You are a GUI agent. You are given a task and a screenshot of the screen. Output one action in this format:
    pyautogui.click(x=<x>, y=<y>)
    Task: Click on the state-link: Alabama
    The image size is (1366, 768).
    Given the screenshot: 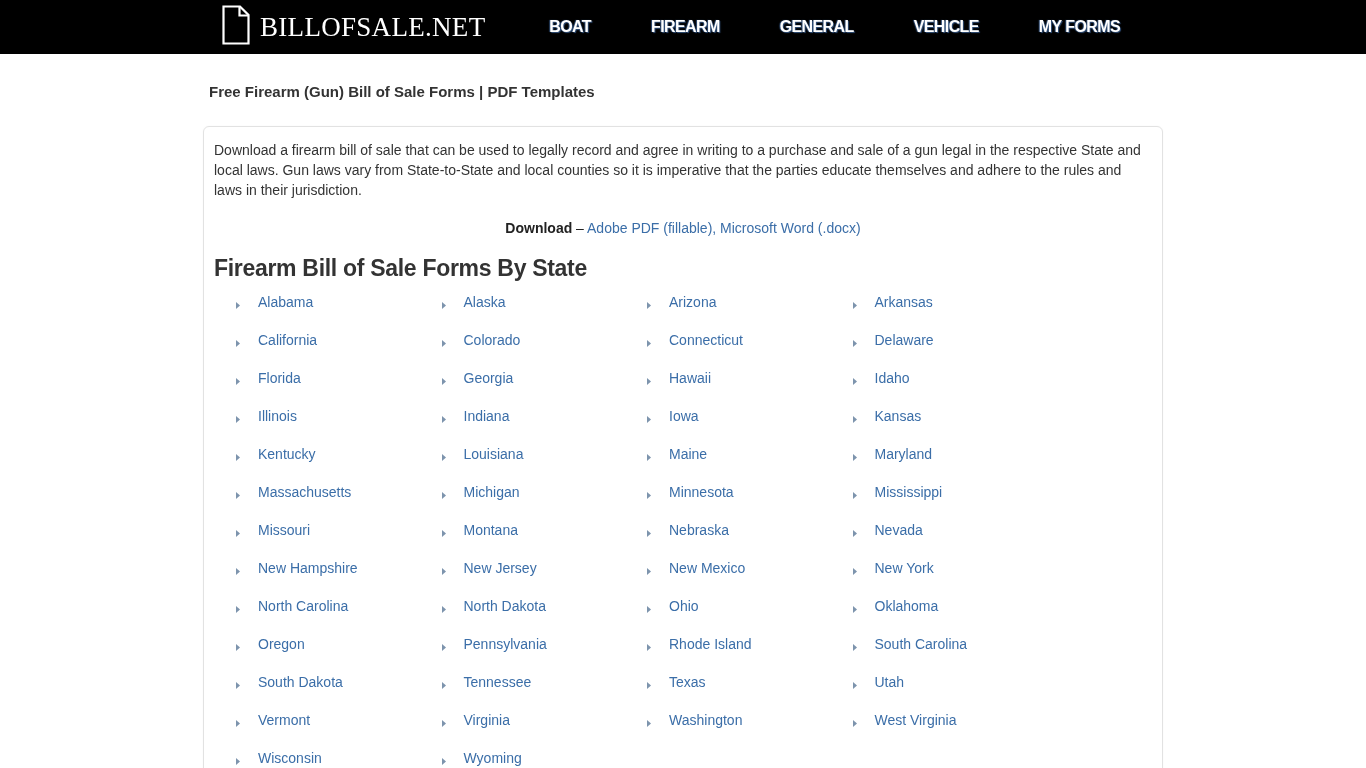 What is the action you would take?
    pyautogui.click(x=286, y=302)
    